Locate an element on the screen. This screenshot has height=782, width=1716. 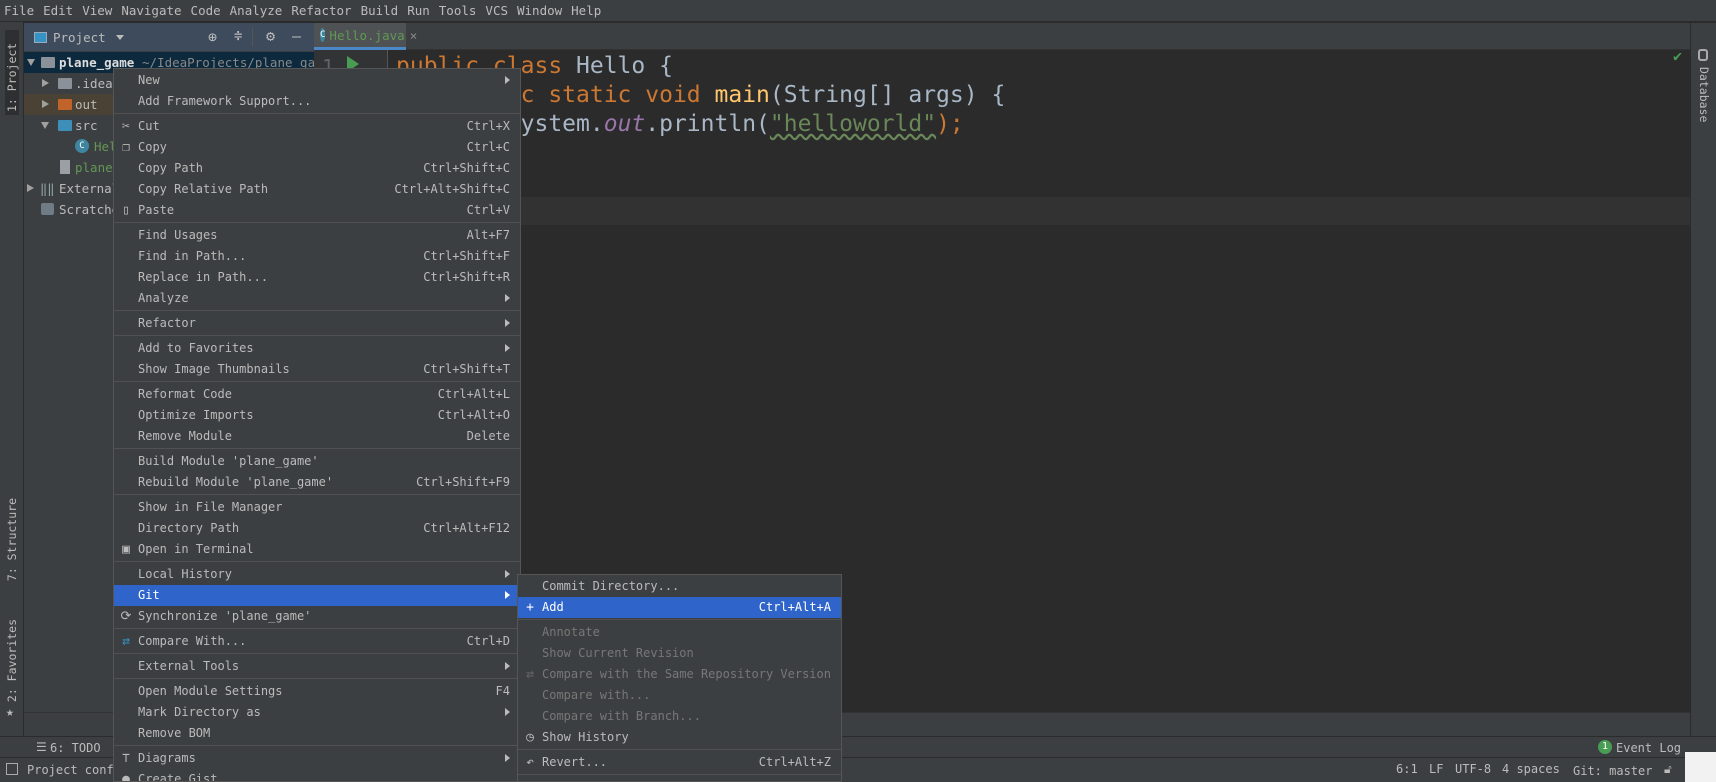
menu-item-repository: Repository is located at coordinates (679, 779).